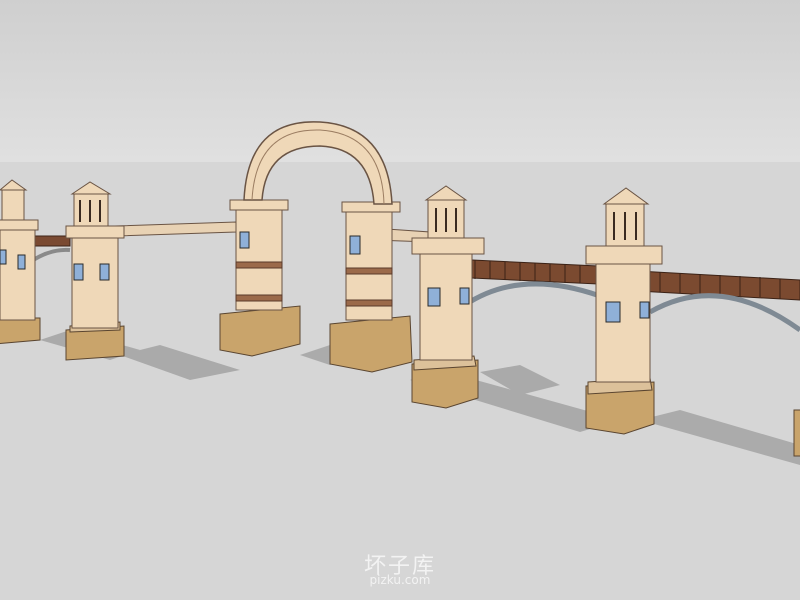  What do you see at coordinates (796, 433) in the screenshot?
I see `pillar-6-partial` at bounding box center [796, 433].